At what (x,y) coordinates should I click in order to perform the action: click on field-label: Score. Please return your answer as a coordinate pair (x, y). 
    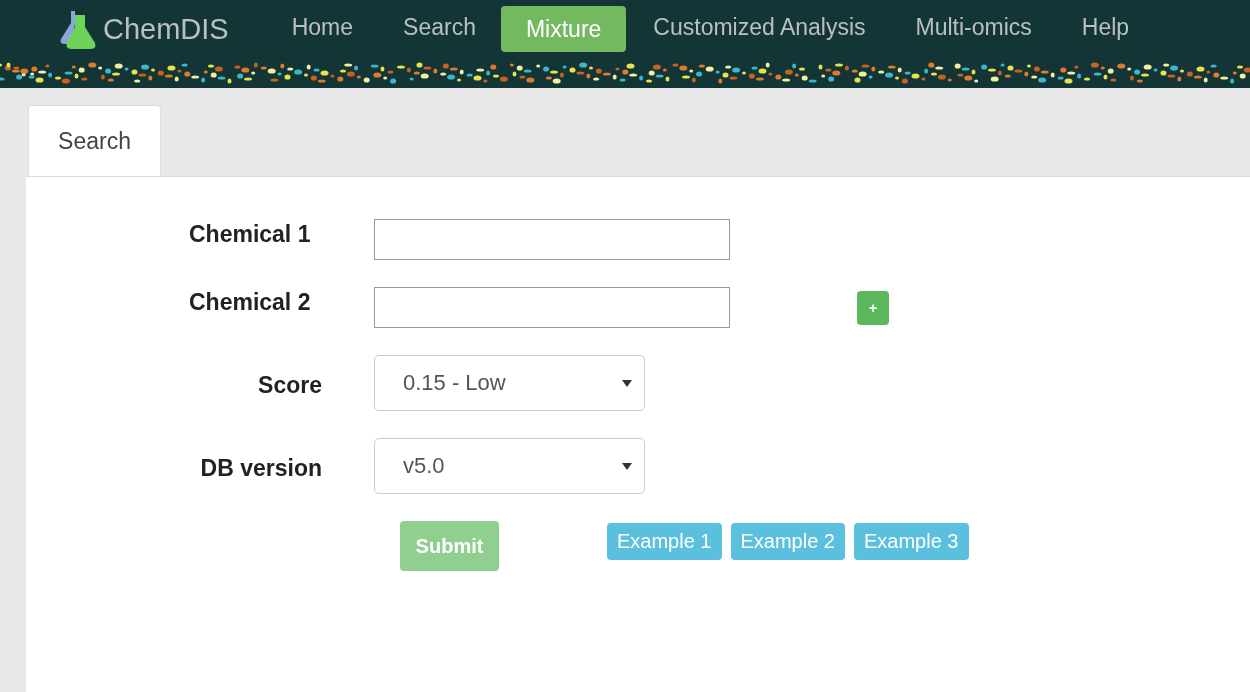
    Looking at the image, I should click on (289, 385).